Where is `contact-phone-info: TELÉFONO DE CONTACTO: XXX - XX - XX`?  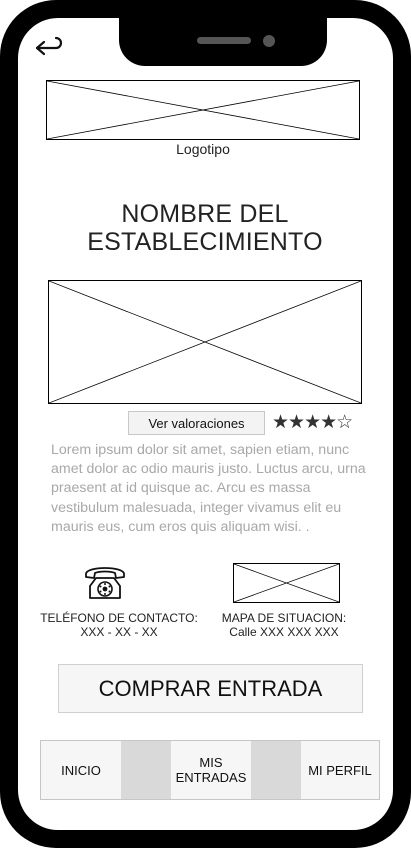
contact-phone-info: TELÉFONO DE CONTACTO: XXX - XX - XX is located at coordinates (119, 625).